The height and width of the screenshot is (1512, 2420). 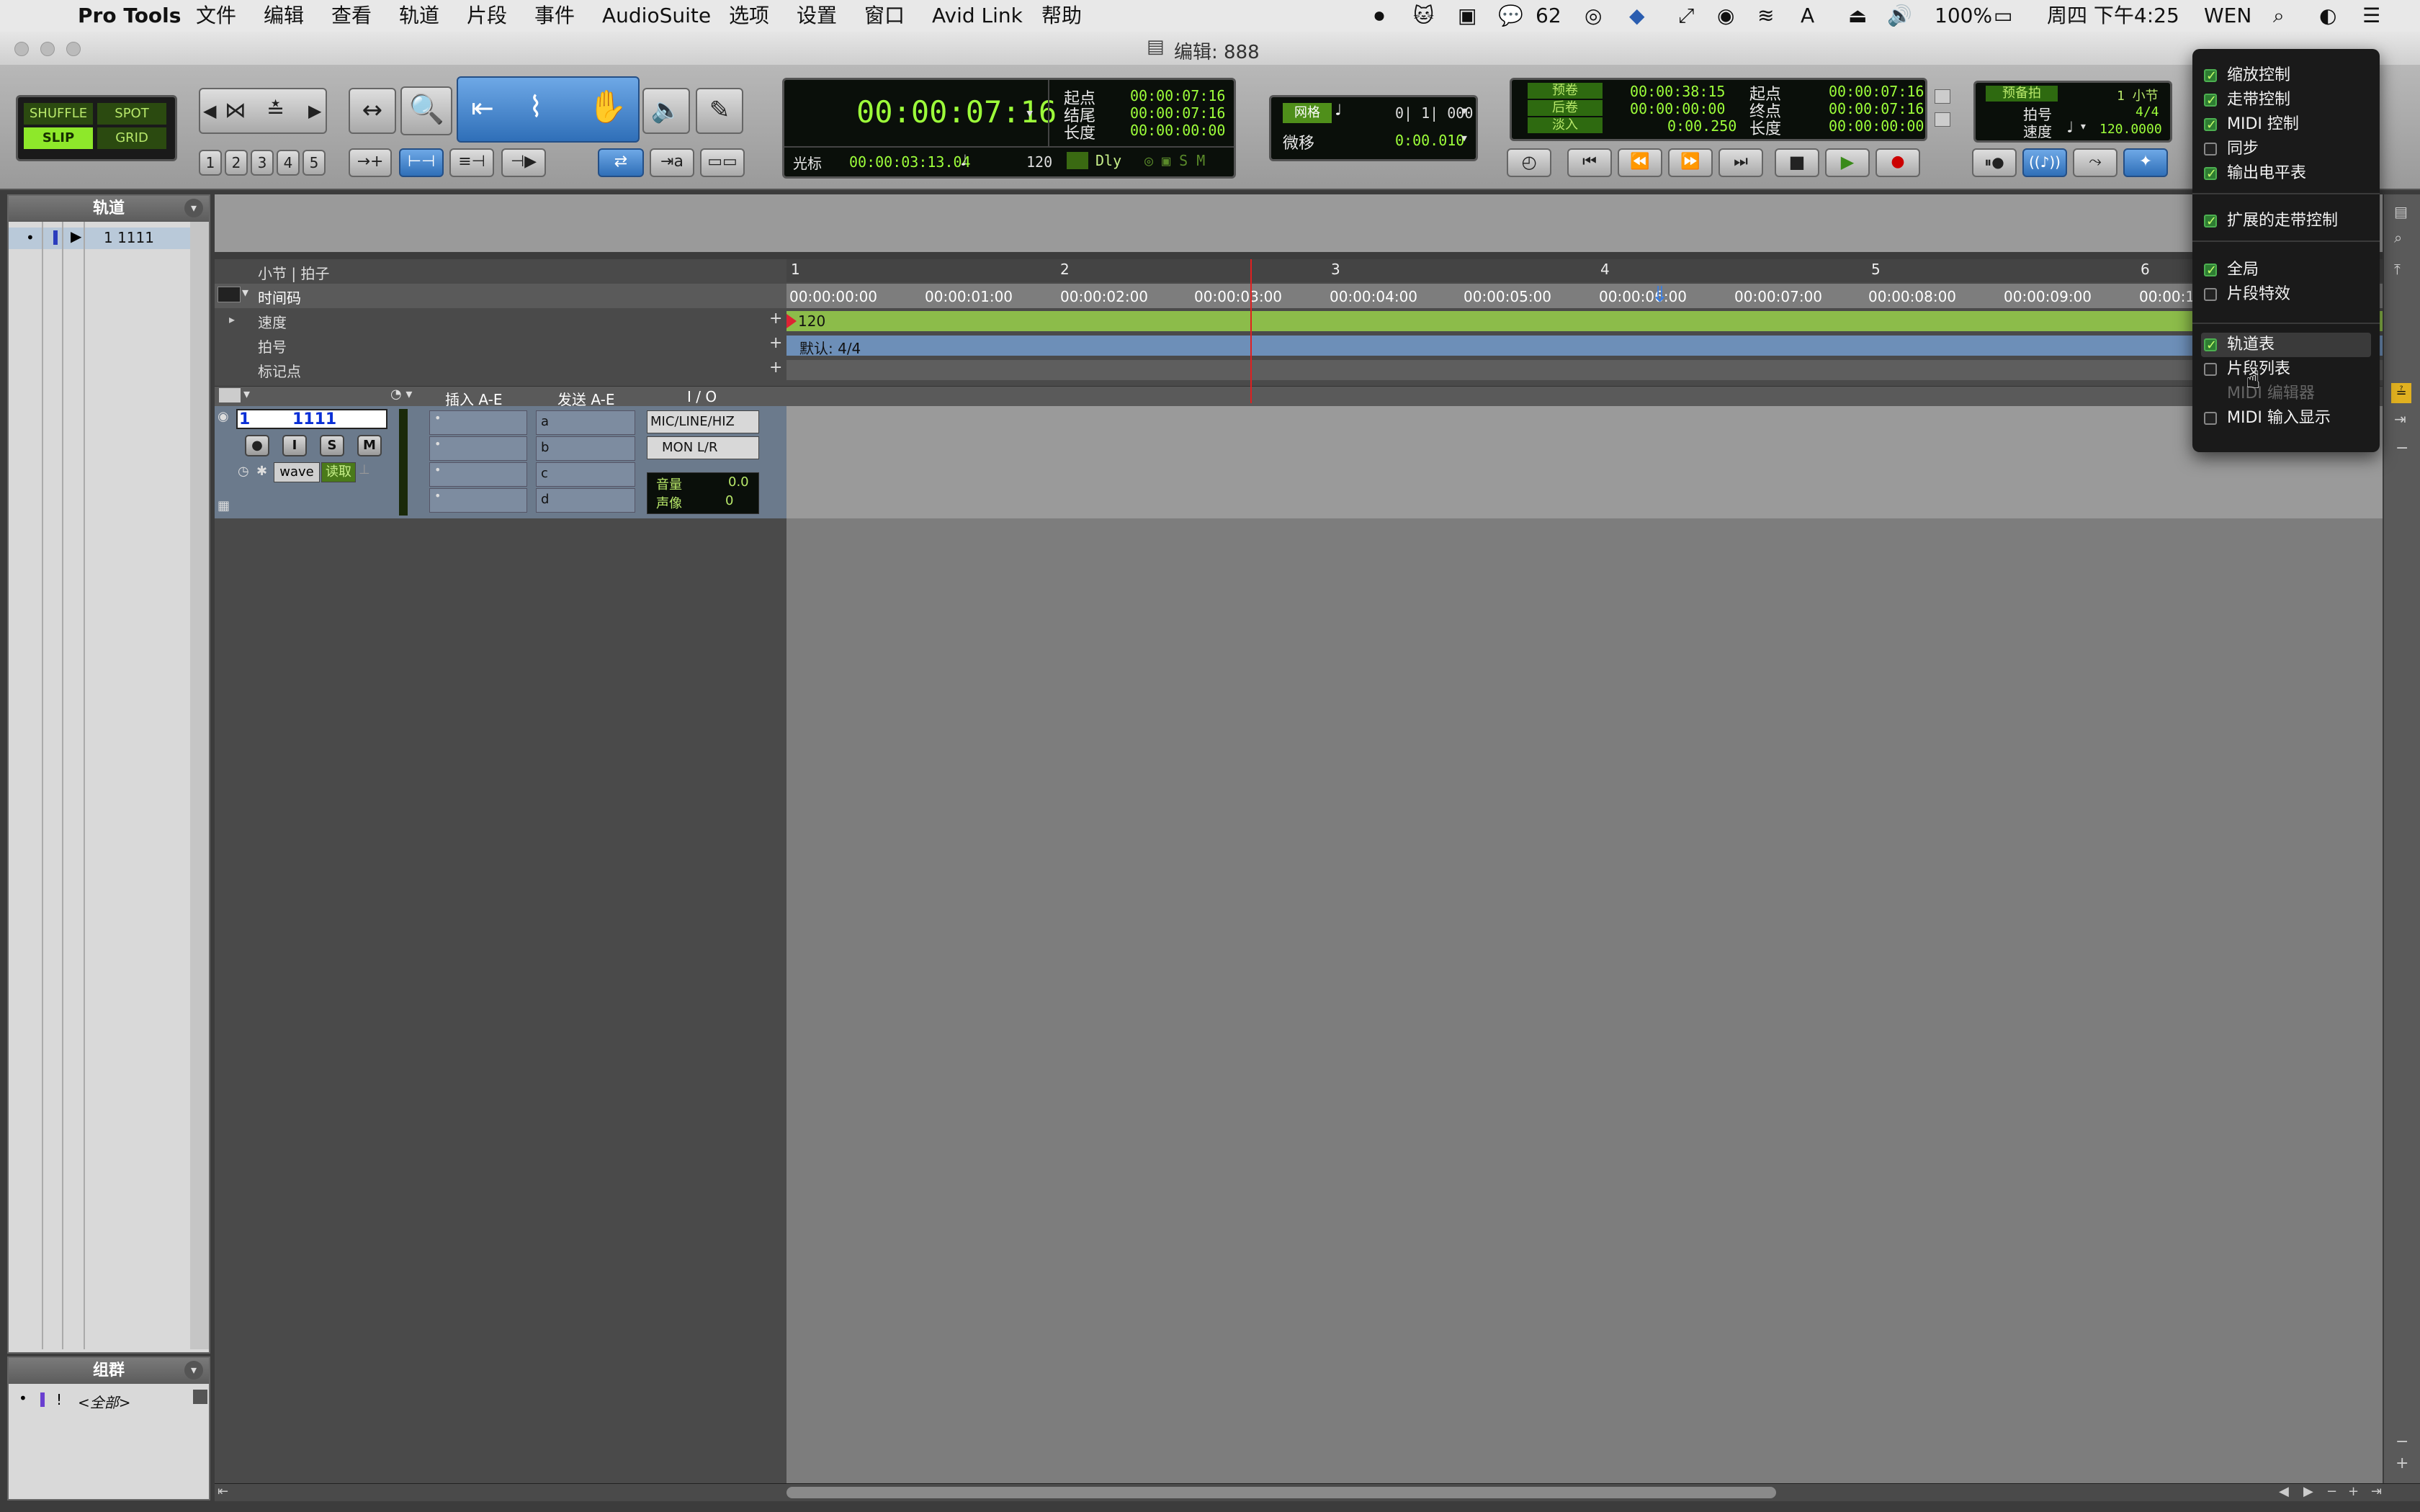 I want to click on fadein-label: 淡入, so click(x=1565, y=125).